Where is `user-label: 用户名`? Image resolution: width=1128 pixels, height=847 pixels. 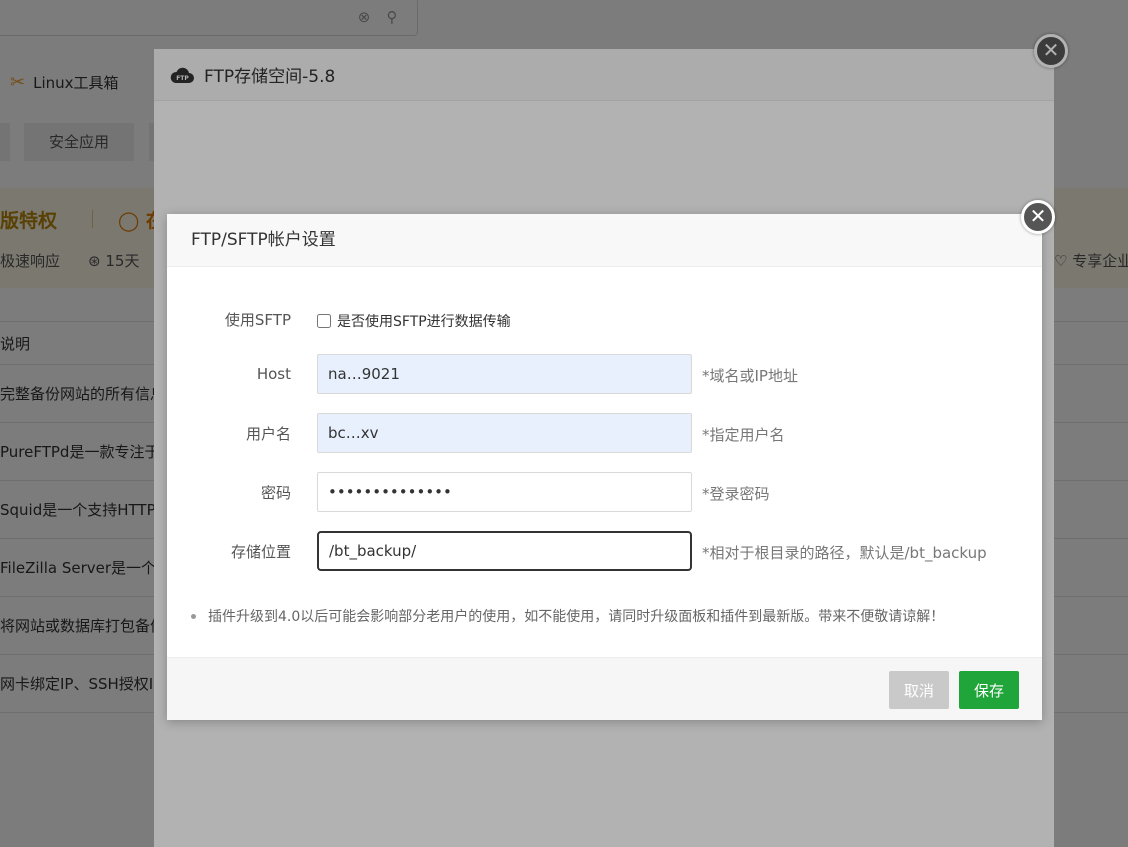
user-label: 用户名 is located at coordinates (268, 433).